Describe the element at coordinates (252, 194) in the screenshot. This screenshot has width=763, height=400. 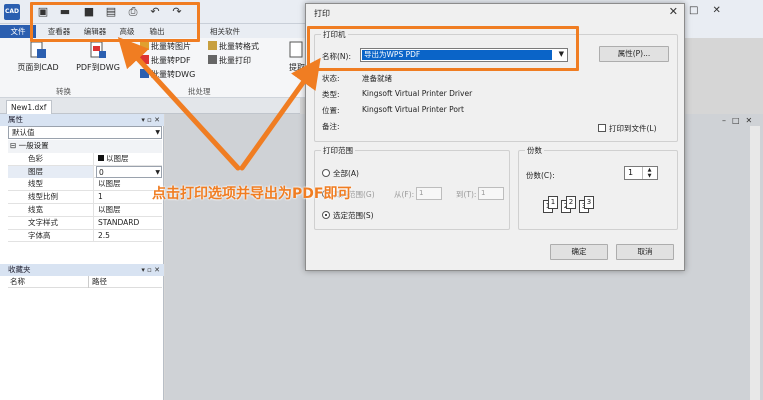
I see `annotation-text: 点击打印选项并导出为PDF即可` at that location.